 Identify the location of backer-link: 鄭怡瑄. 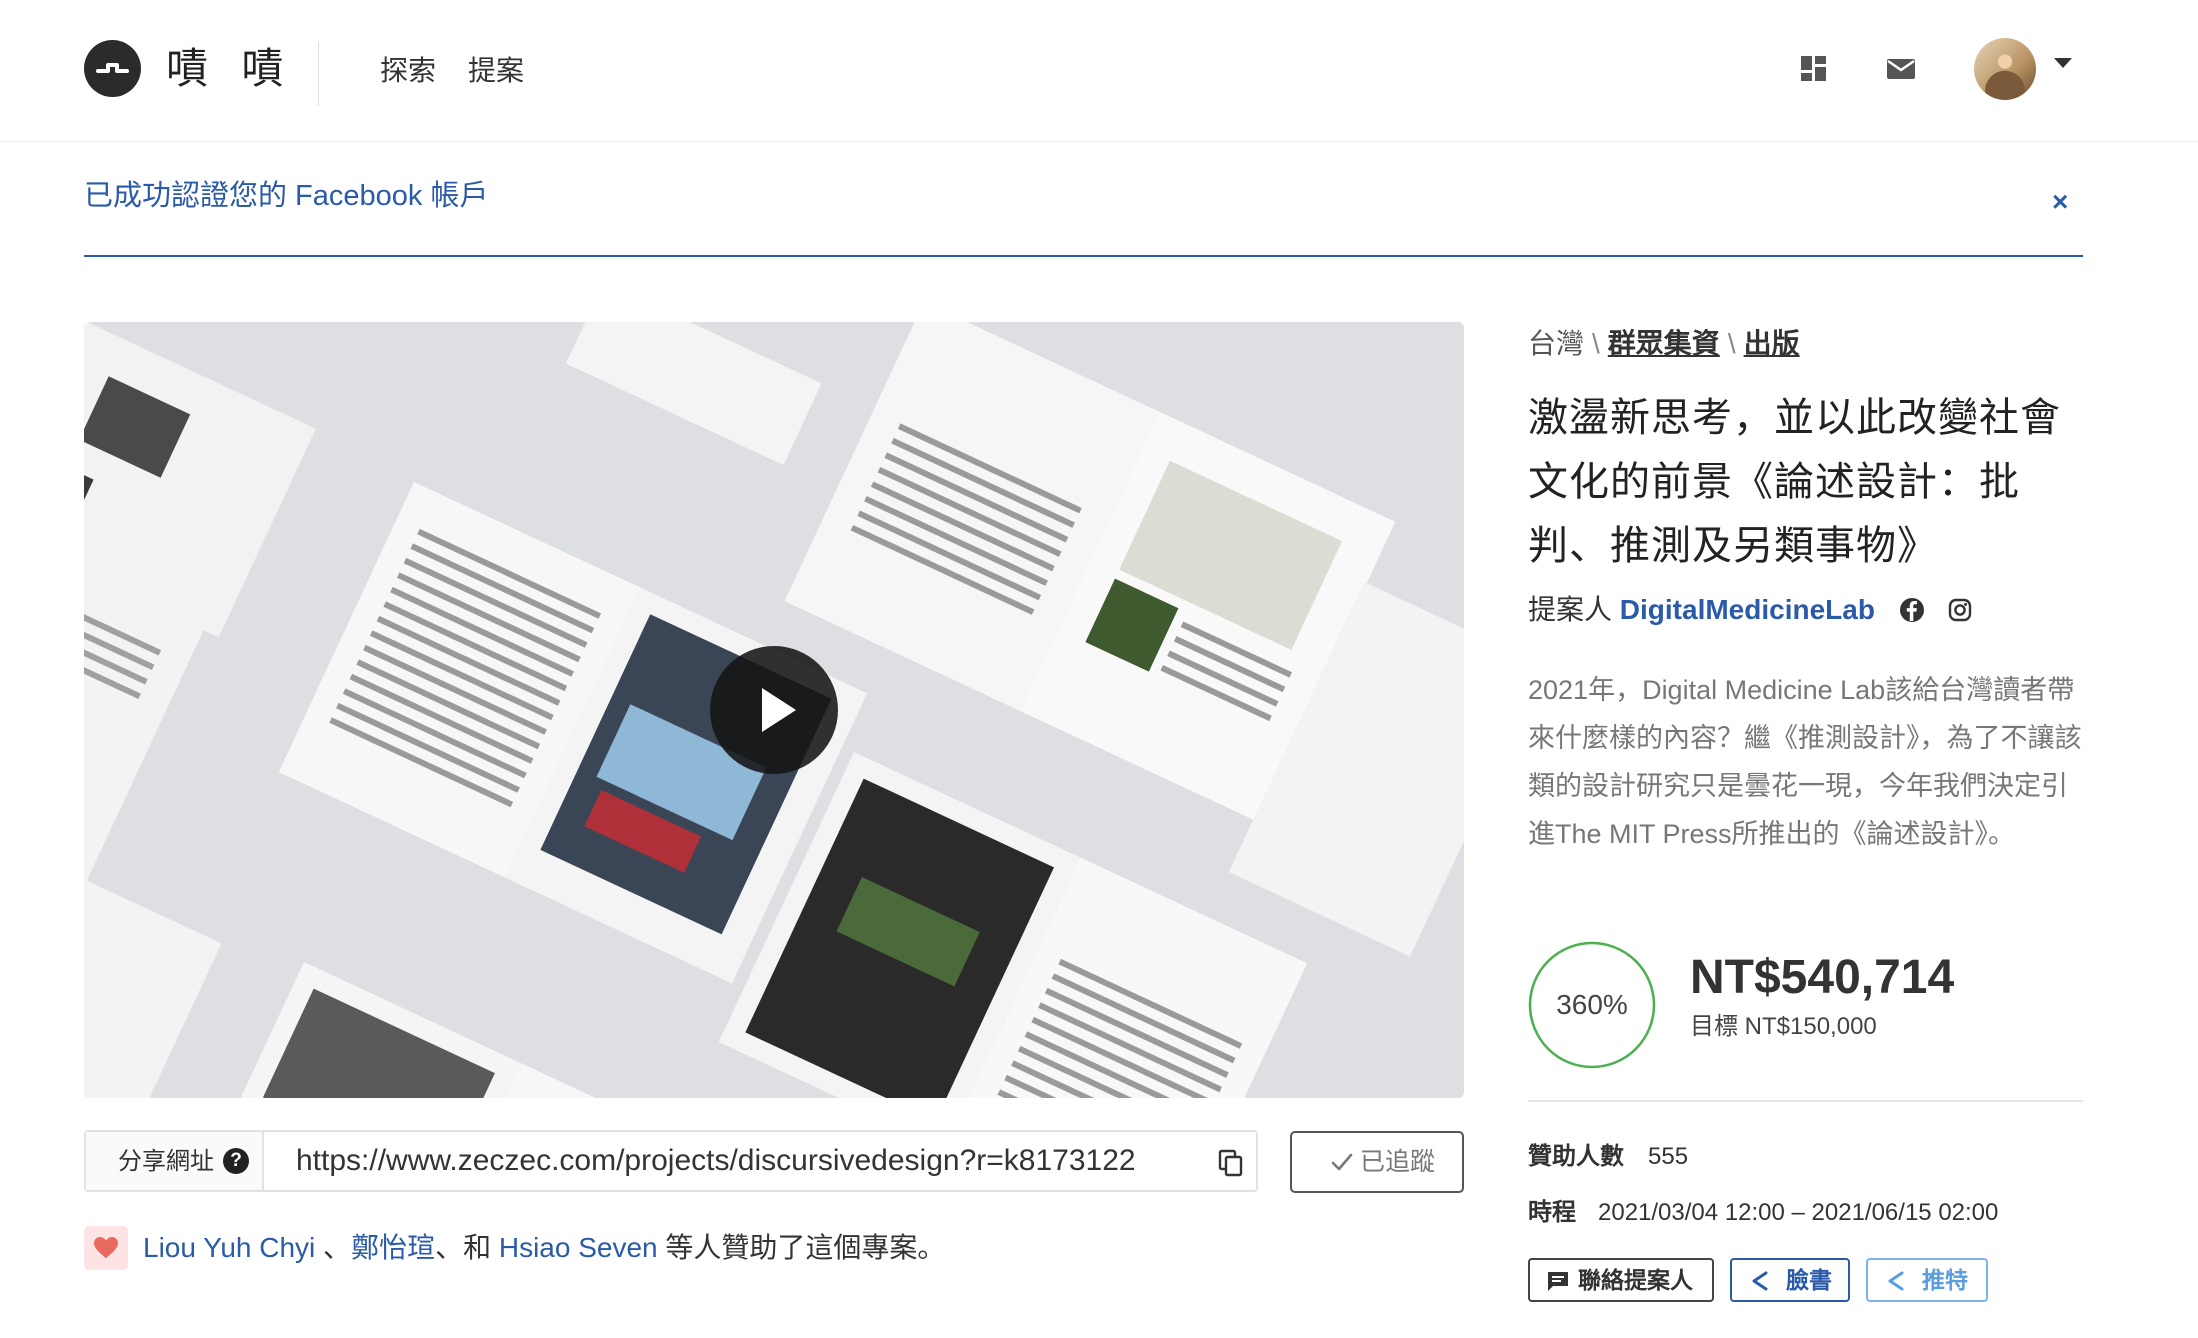
(393, 1247).